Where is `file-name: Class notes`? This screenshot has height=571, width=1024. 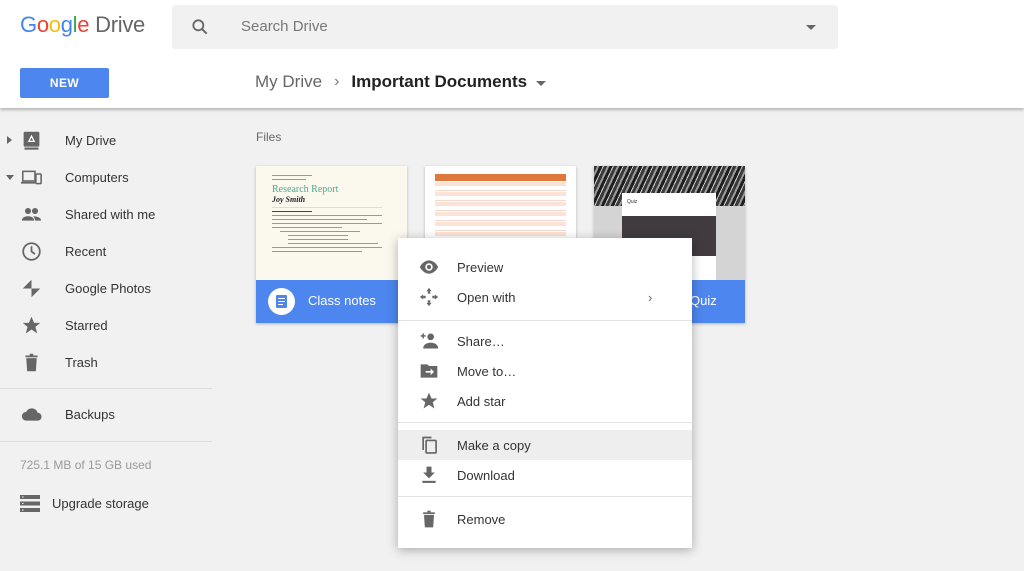
file-name: Class notes is located at coordinates (342, 300).